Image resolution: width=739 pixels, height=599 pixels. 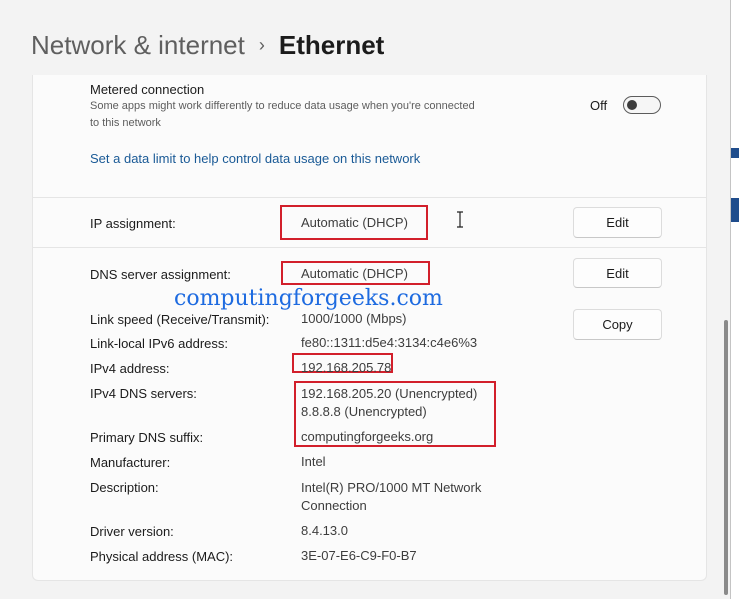 What do you see at coordinates (617, 222) in the screenshot?
I see `edit-ip-assignment-button: Edit` at bounding box center [617, 222].